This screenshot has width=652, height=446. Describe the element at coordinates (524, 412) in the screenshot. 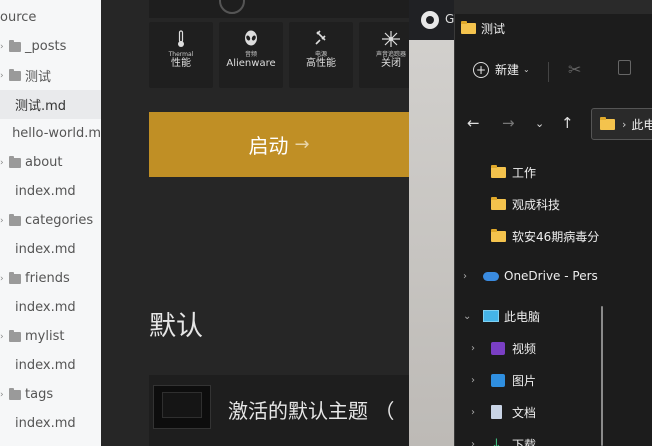

I see `nav-pane-label: 文档` at that location.